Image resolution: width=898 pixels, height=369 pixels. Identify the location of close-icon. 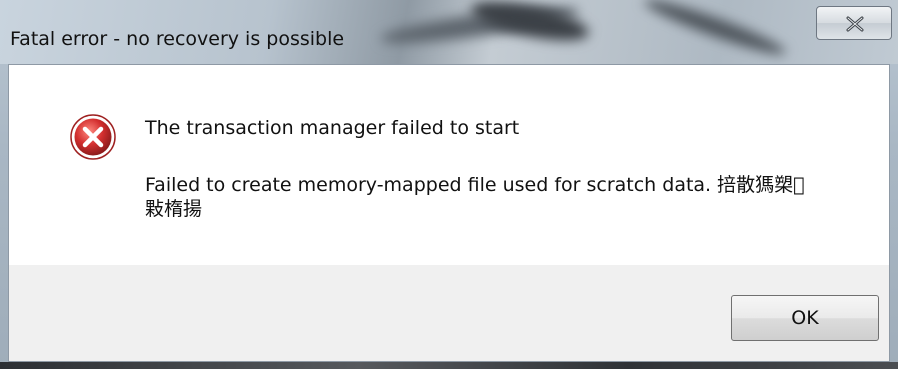
(855, 24).